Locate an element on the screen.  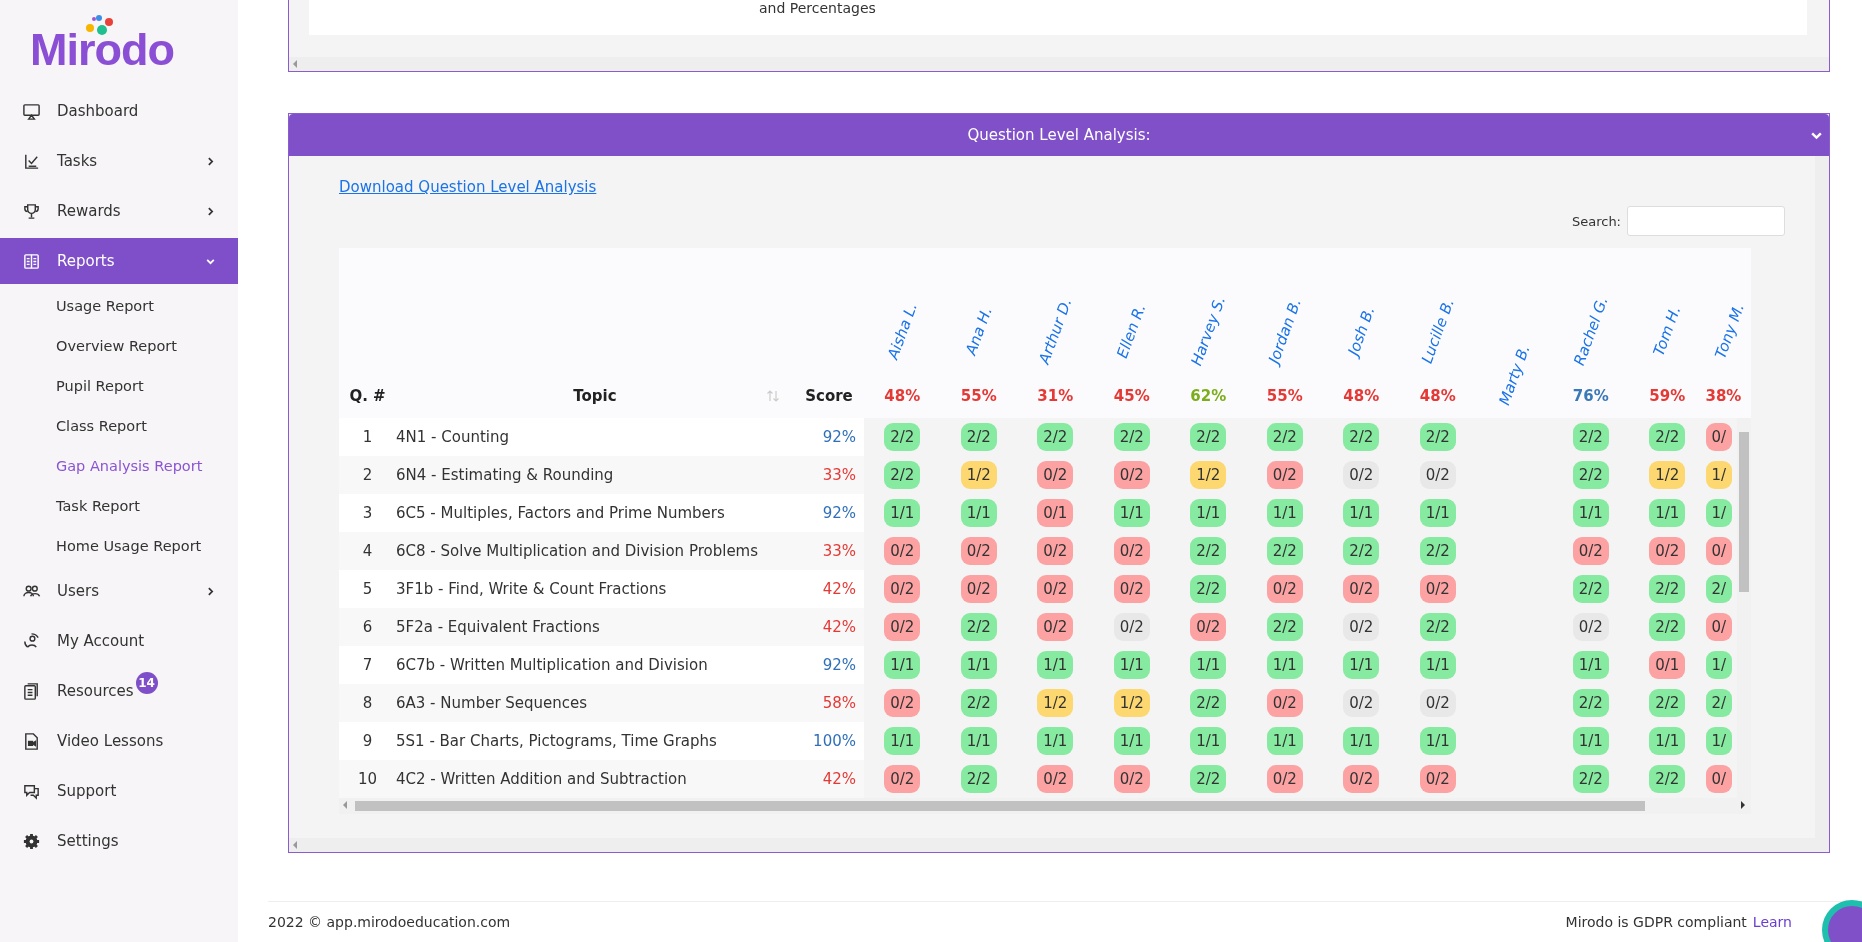
student-name: Tony M. is located at coordinates (1729, 331).